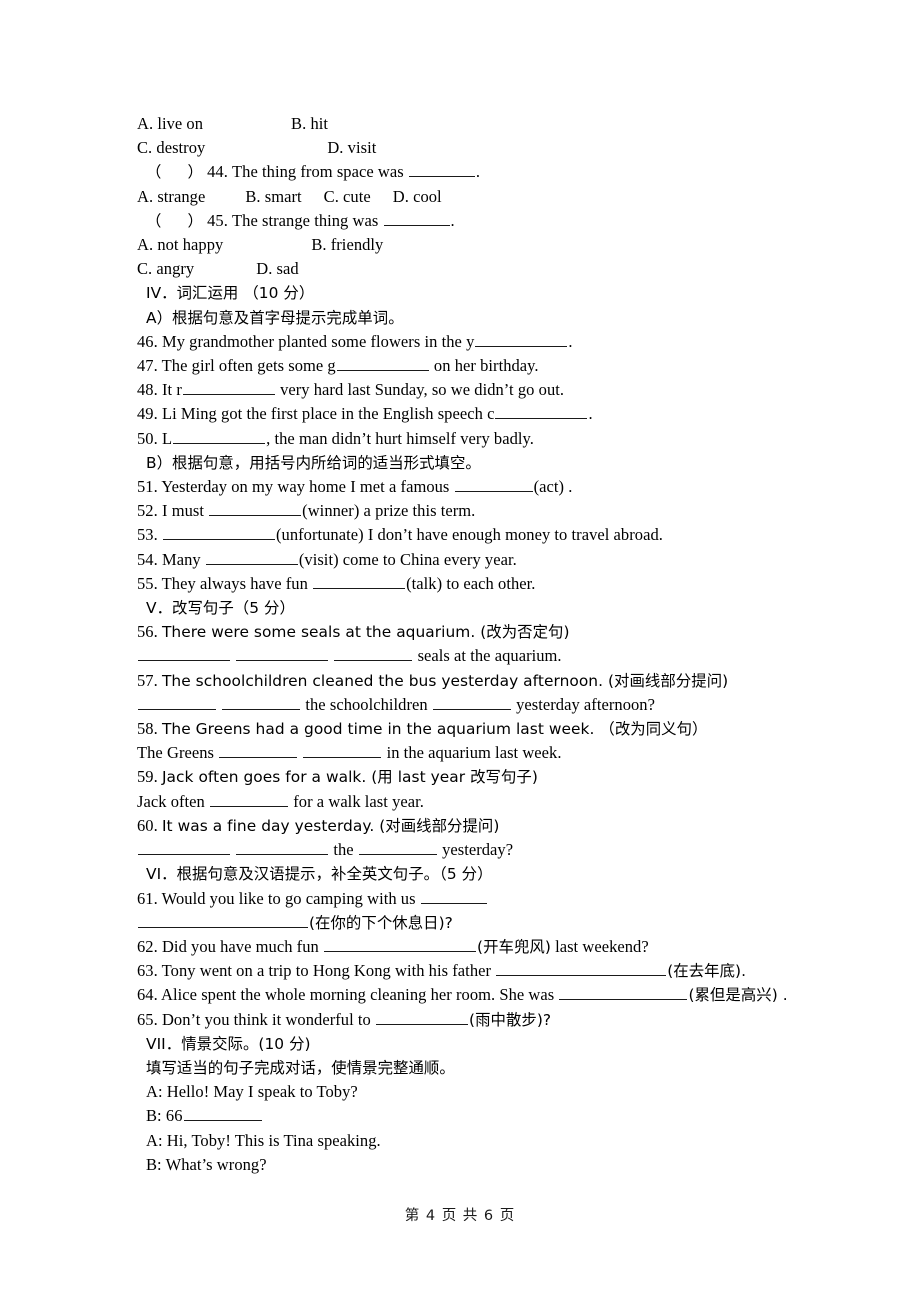  Describe the element at coordinates (400, 944) in the screenshot. I see `q62-blank` at that location.